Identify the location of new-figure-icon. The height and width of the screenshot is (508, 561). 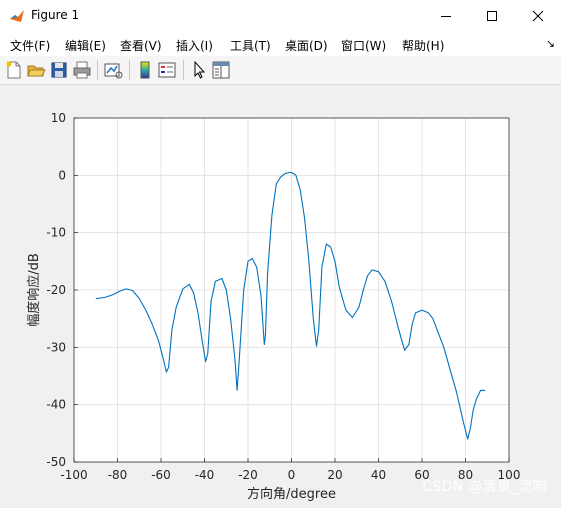
(14, 70).